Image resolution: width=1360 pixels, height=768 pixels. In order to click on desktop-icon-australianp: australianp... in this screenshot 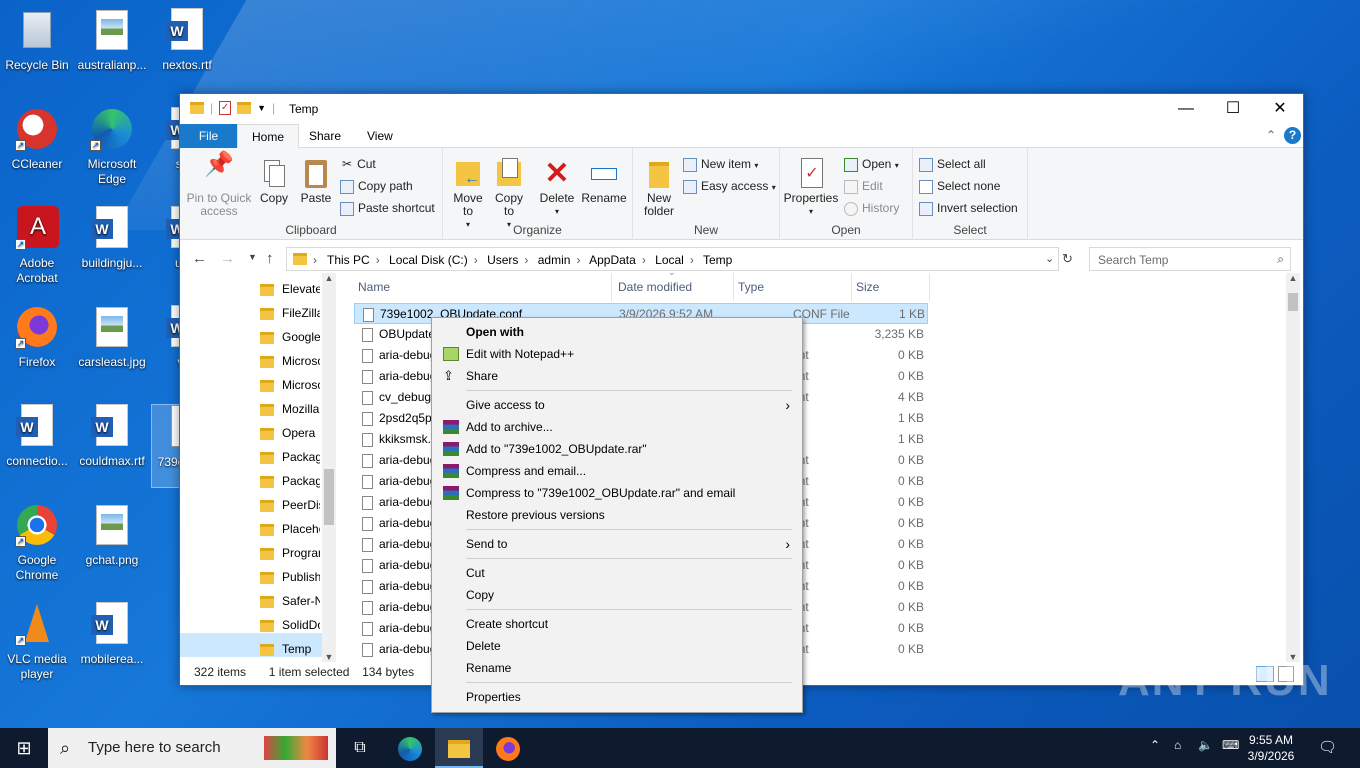, I will do `click(112, 40)`.